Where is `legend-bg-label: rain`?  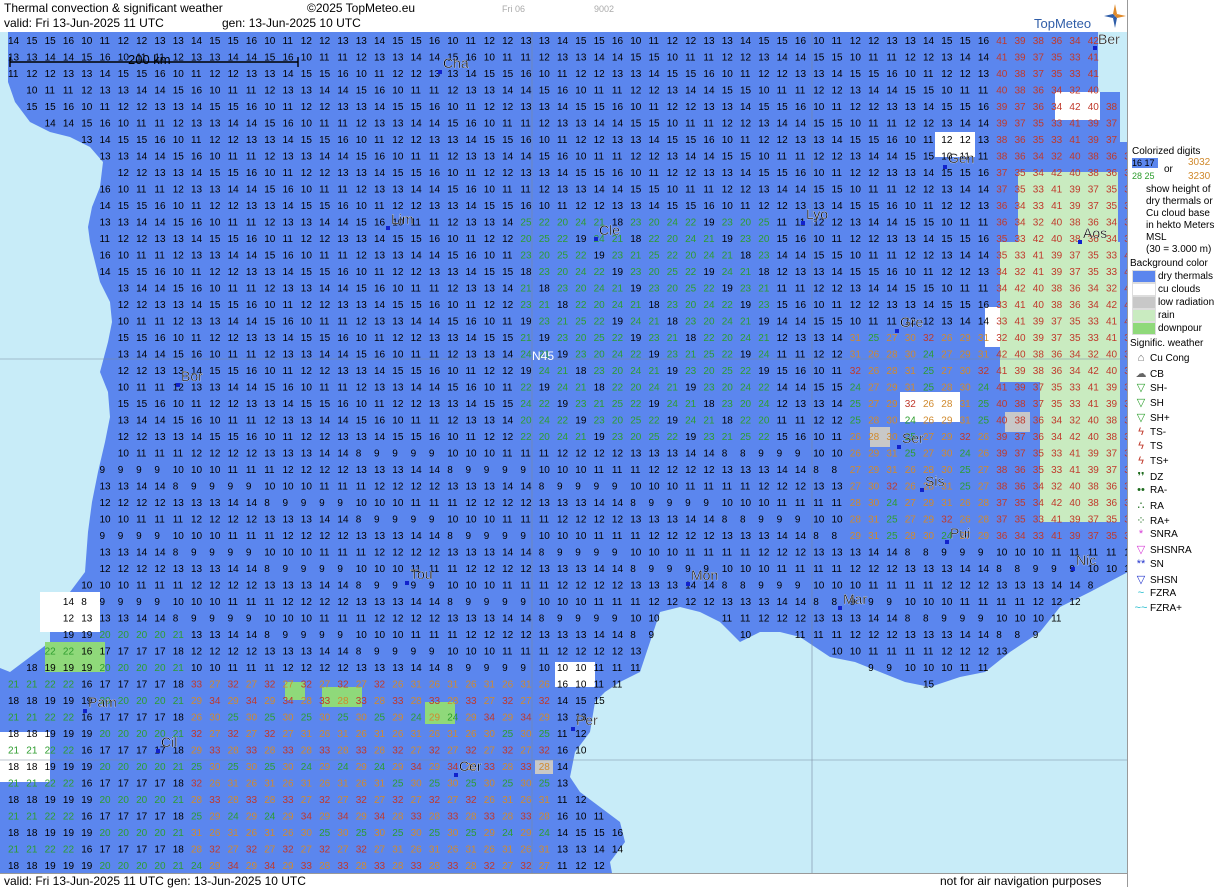 legend-bg-label: rain is located at coordinates (1166, 315).